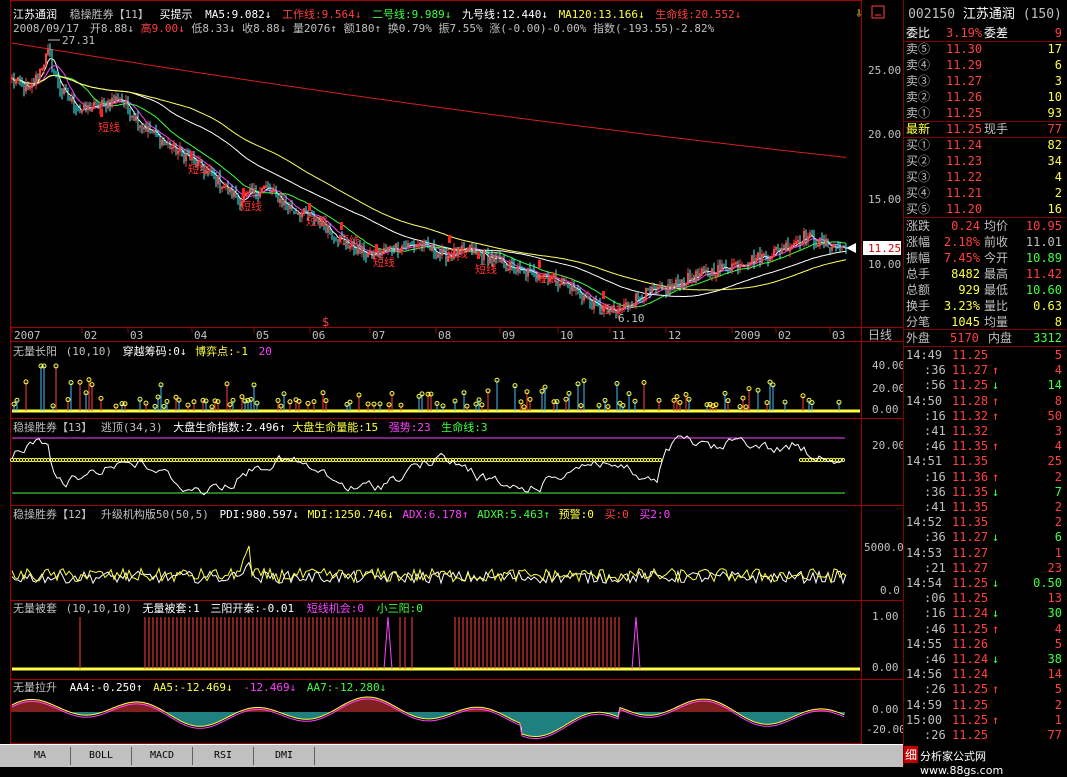  What do you see at coordinates (341, 226) in the screenshot?
I see `signal-marker` at bounding box center [341, 226].